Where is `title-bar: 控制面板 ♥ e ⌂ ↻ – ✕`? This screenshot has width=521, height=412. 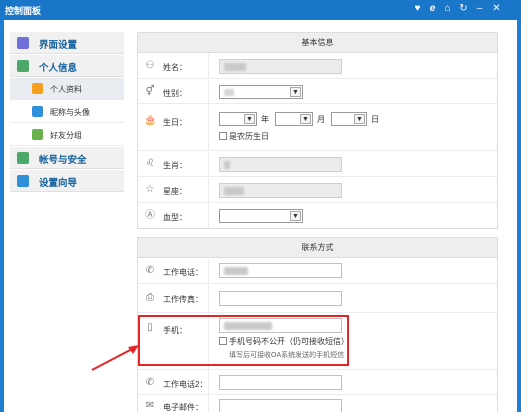 title-bar: 控制面板 ♥ e ⌂ ↻ – ✕ is located at coordinates (260, 10).